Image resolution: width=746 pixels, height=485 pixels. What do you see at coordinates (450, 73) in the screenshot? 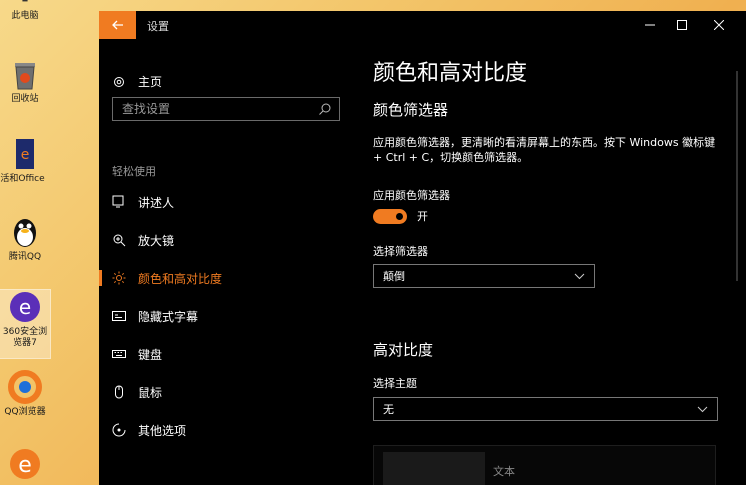
I see `page-title: 颜色和高对比度` at bounding box center [450, 73].